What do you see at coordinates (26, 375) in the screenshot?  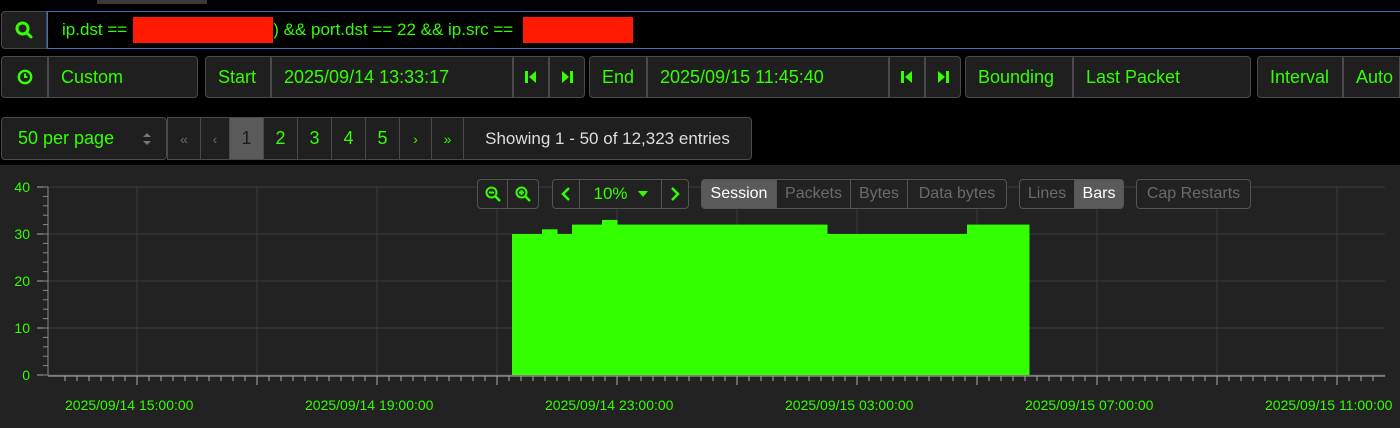 I see `y-tick-label: 0` at bounding box center [26, 375].